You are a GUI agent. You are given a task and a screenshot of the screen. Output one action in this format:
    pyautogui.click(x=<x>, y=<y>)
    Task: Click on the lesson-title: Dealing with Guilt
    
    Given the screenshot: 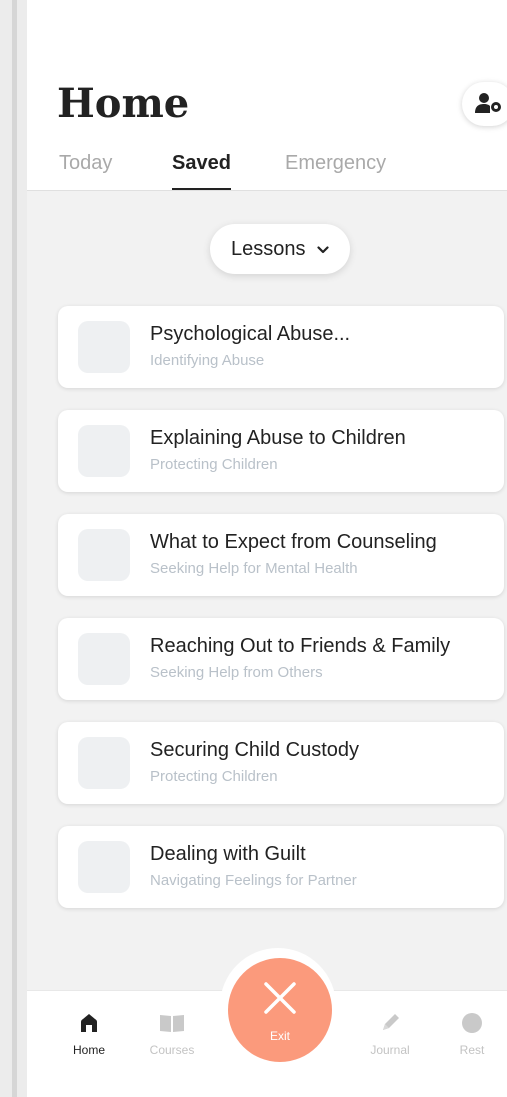 What is the action you would take?
    pyautogui.click(x=228, y=854)
    